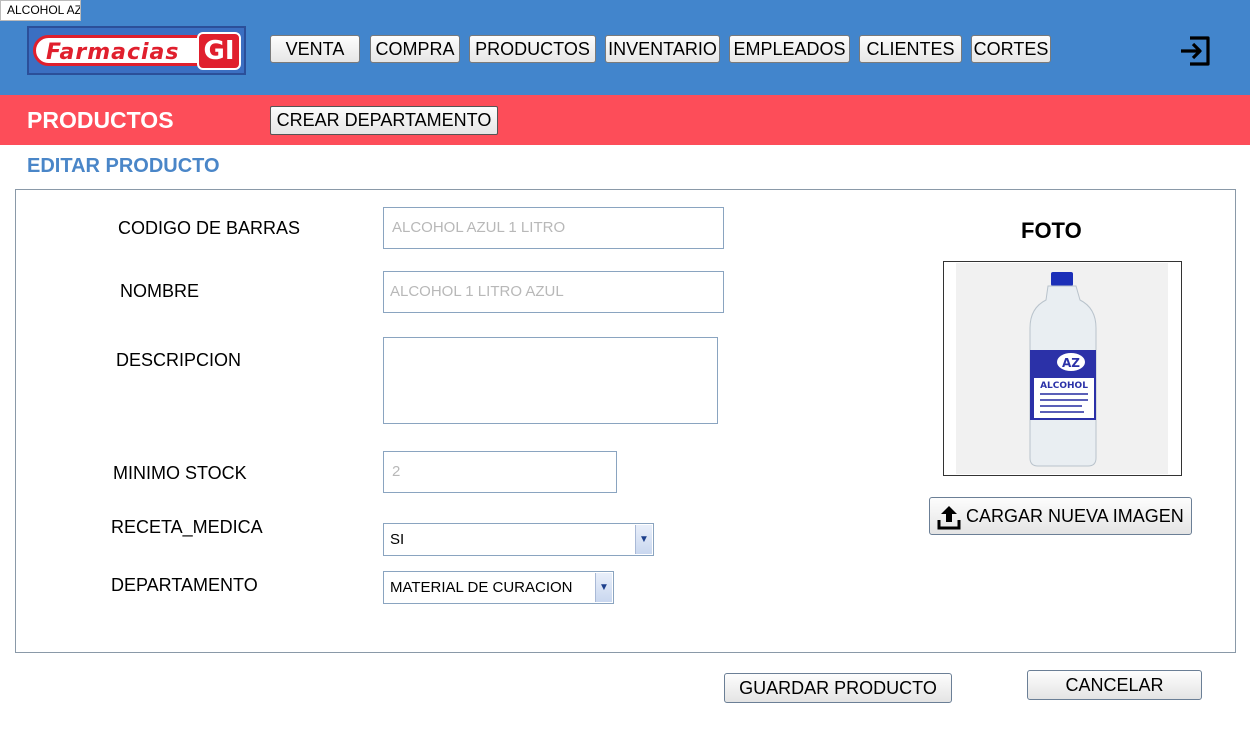  I want to click on product-photo: AZ ALCOHOL, so click(1062, 368).